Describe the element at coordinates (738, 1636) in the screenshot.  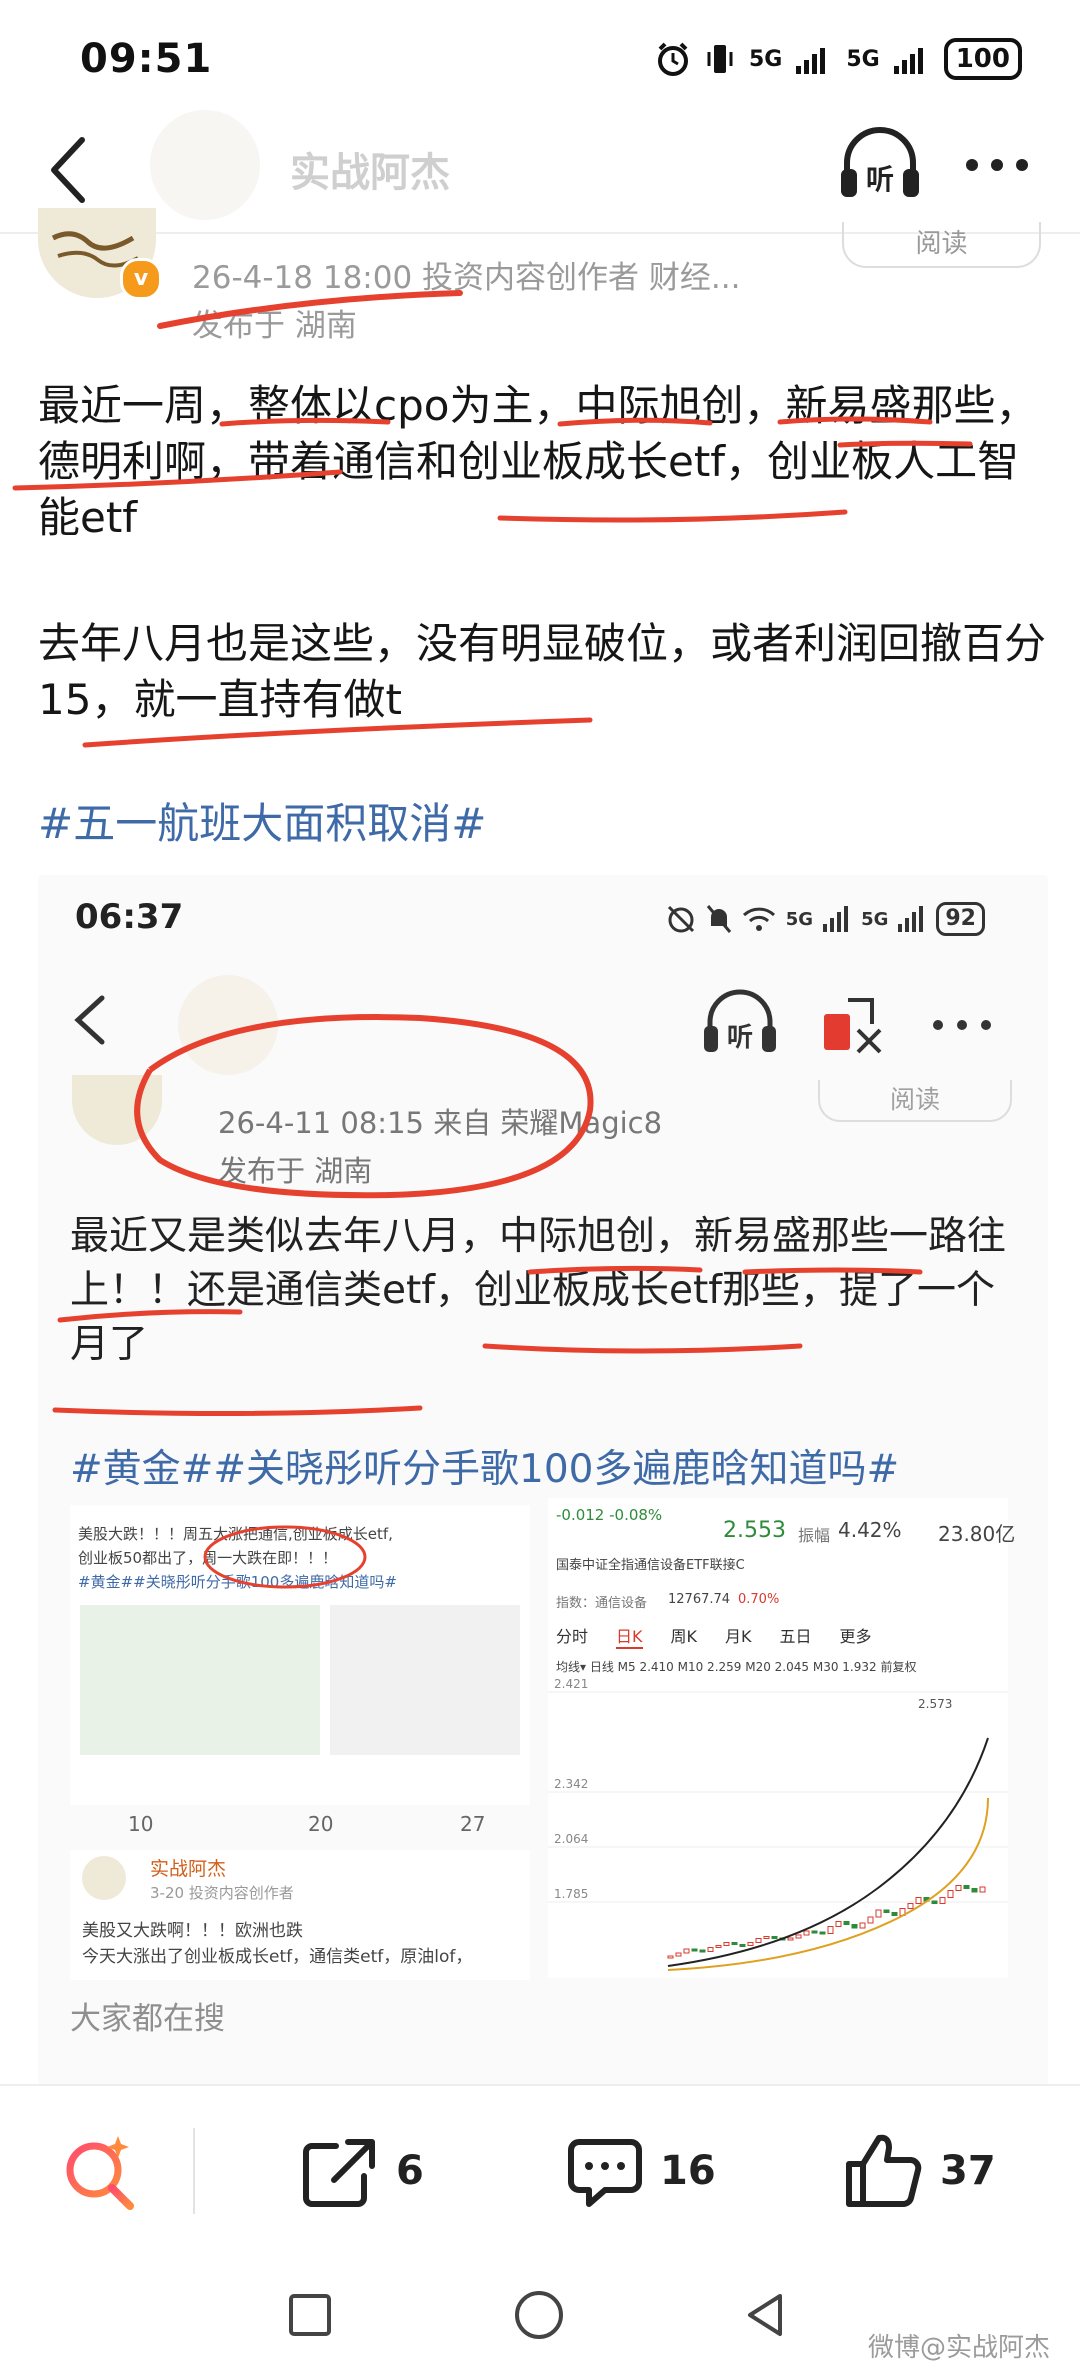
I see `chart-tab: 月K` at that location.